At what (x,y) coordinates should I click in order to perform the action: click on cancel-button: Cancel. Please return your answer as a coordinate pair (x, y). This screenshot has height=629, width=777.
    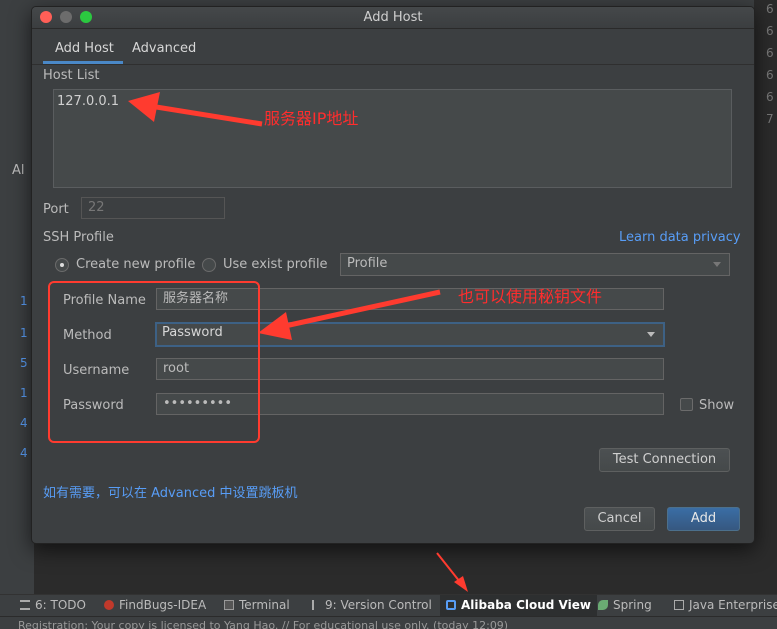
    Looking at the image, I should click on (619, 519).